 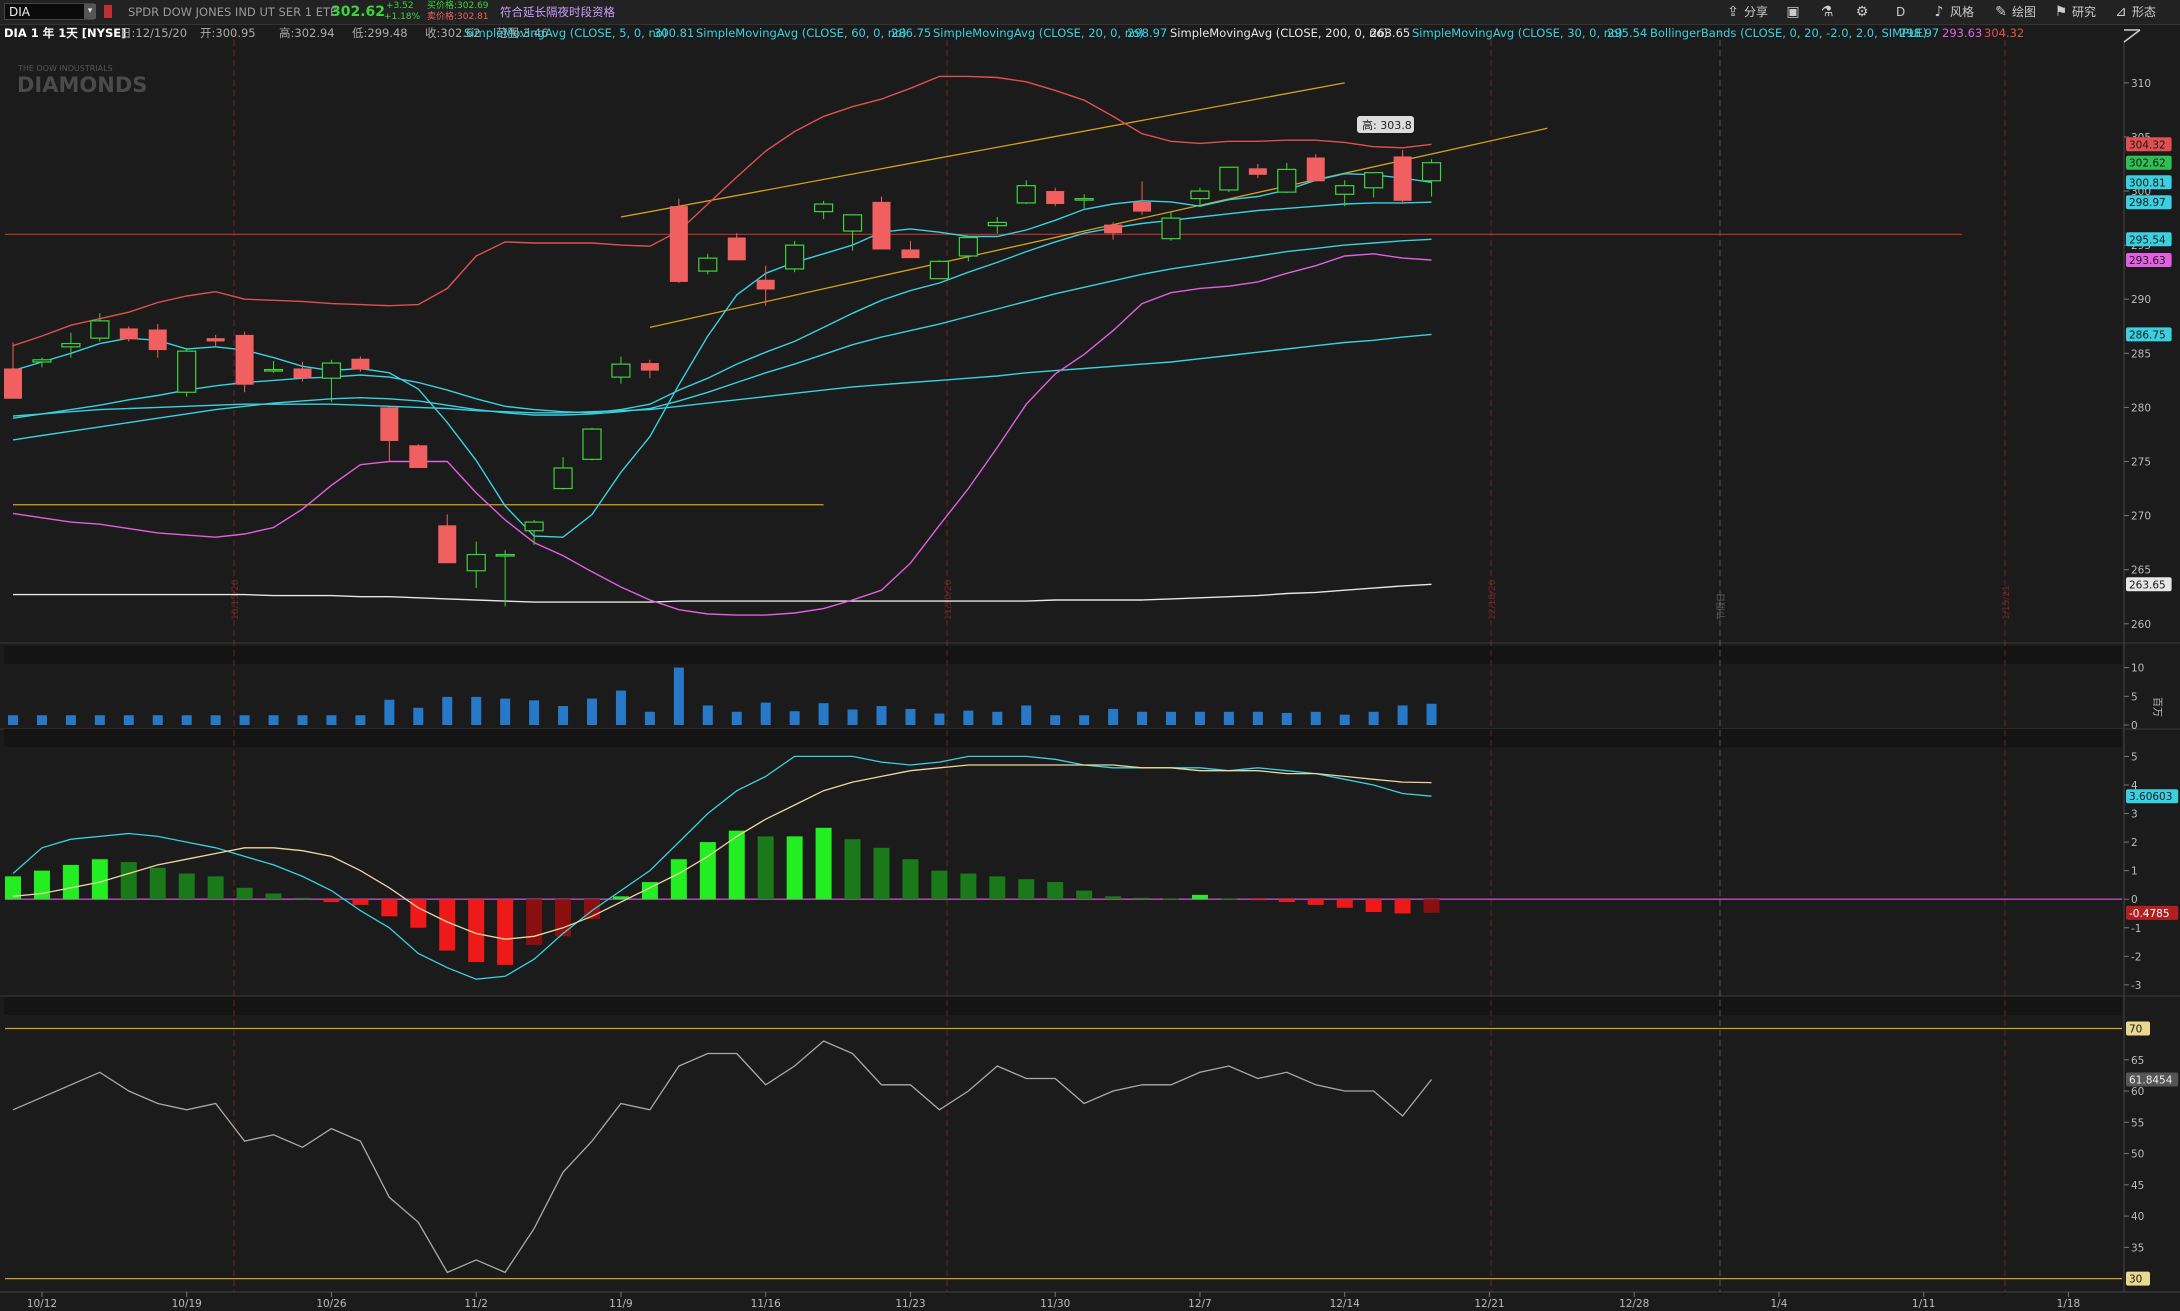 I want to click on x-axis-label: 1/4, so click(x=1778, y=1304).